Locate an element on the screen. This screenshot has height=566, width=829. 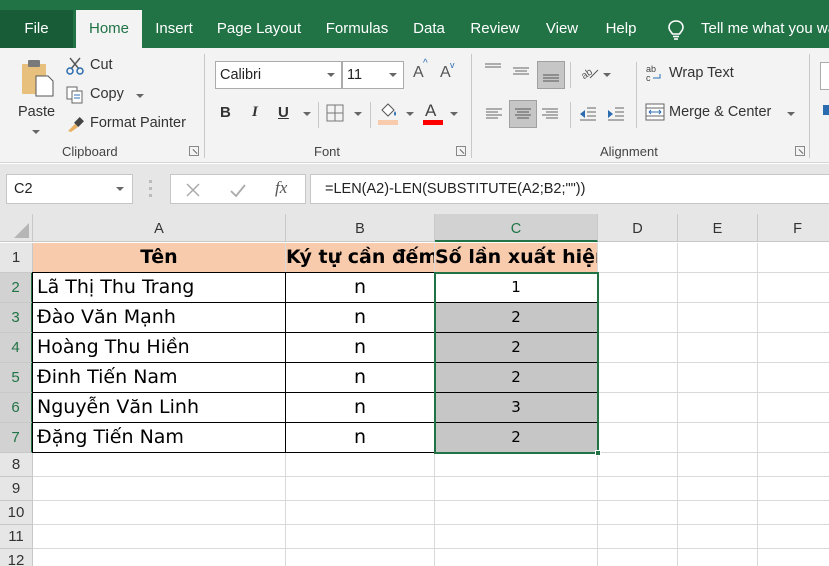
merge-center-dropdown-icon is located at coordinates (791, 114).